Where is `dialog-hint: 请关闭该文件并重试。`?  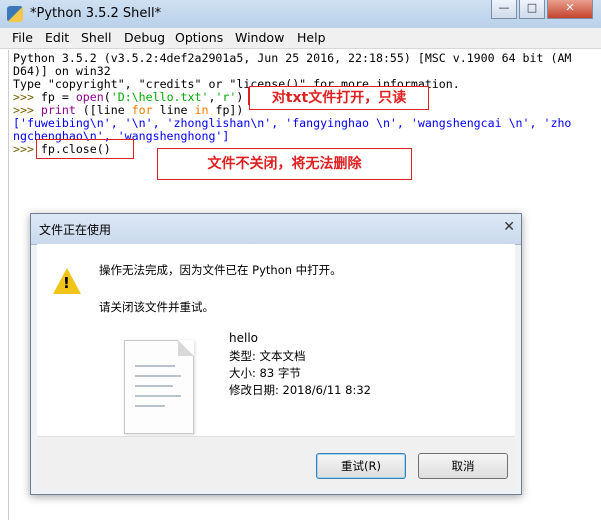 dialog-hint: 请关闭该文件并重试。 is located at coordinates (156, 307).